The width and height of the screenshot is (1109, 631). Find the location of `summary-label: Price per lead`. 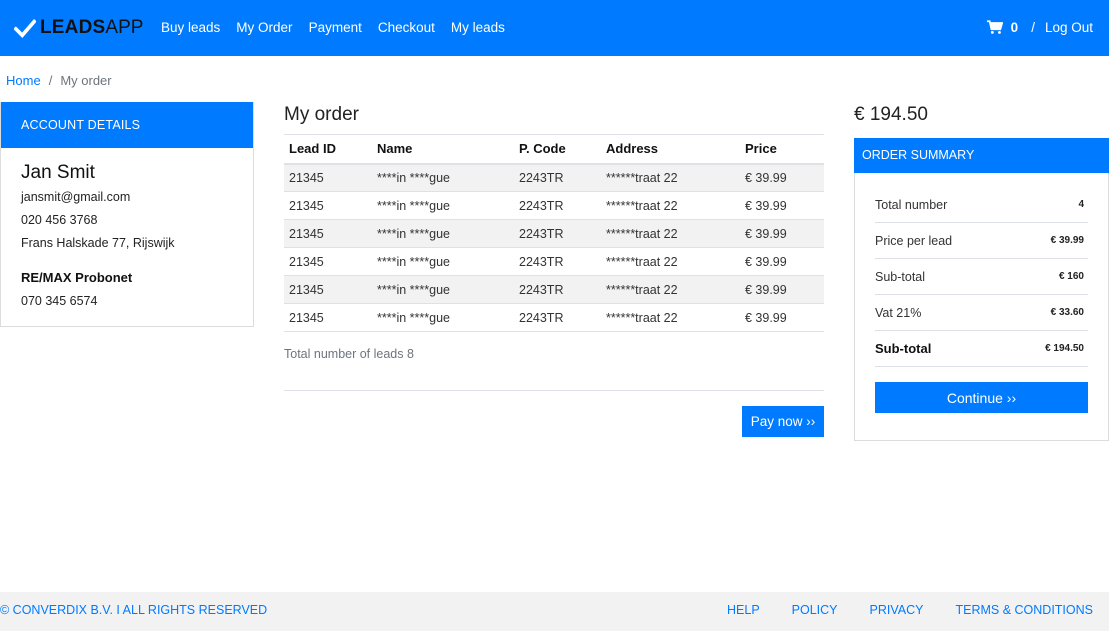

summary-label: Price per lead is located at coordinates (914, 240).